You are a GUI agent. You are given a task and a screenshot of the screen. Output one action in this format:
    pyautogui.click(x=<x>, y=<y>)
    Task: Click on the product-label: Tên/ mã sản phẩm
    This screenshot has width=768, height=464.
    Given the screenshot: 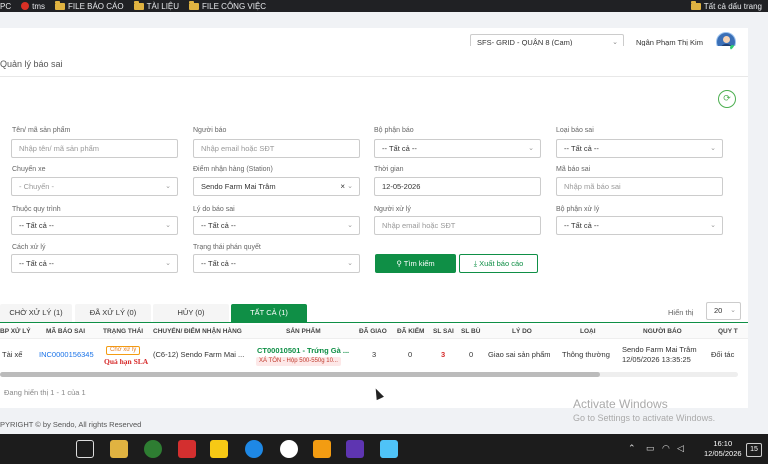 What is the action you would take?
    pyautogui.click(x=41, y=130)
    